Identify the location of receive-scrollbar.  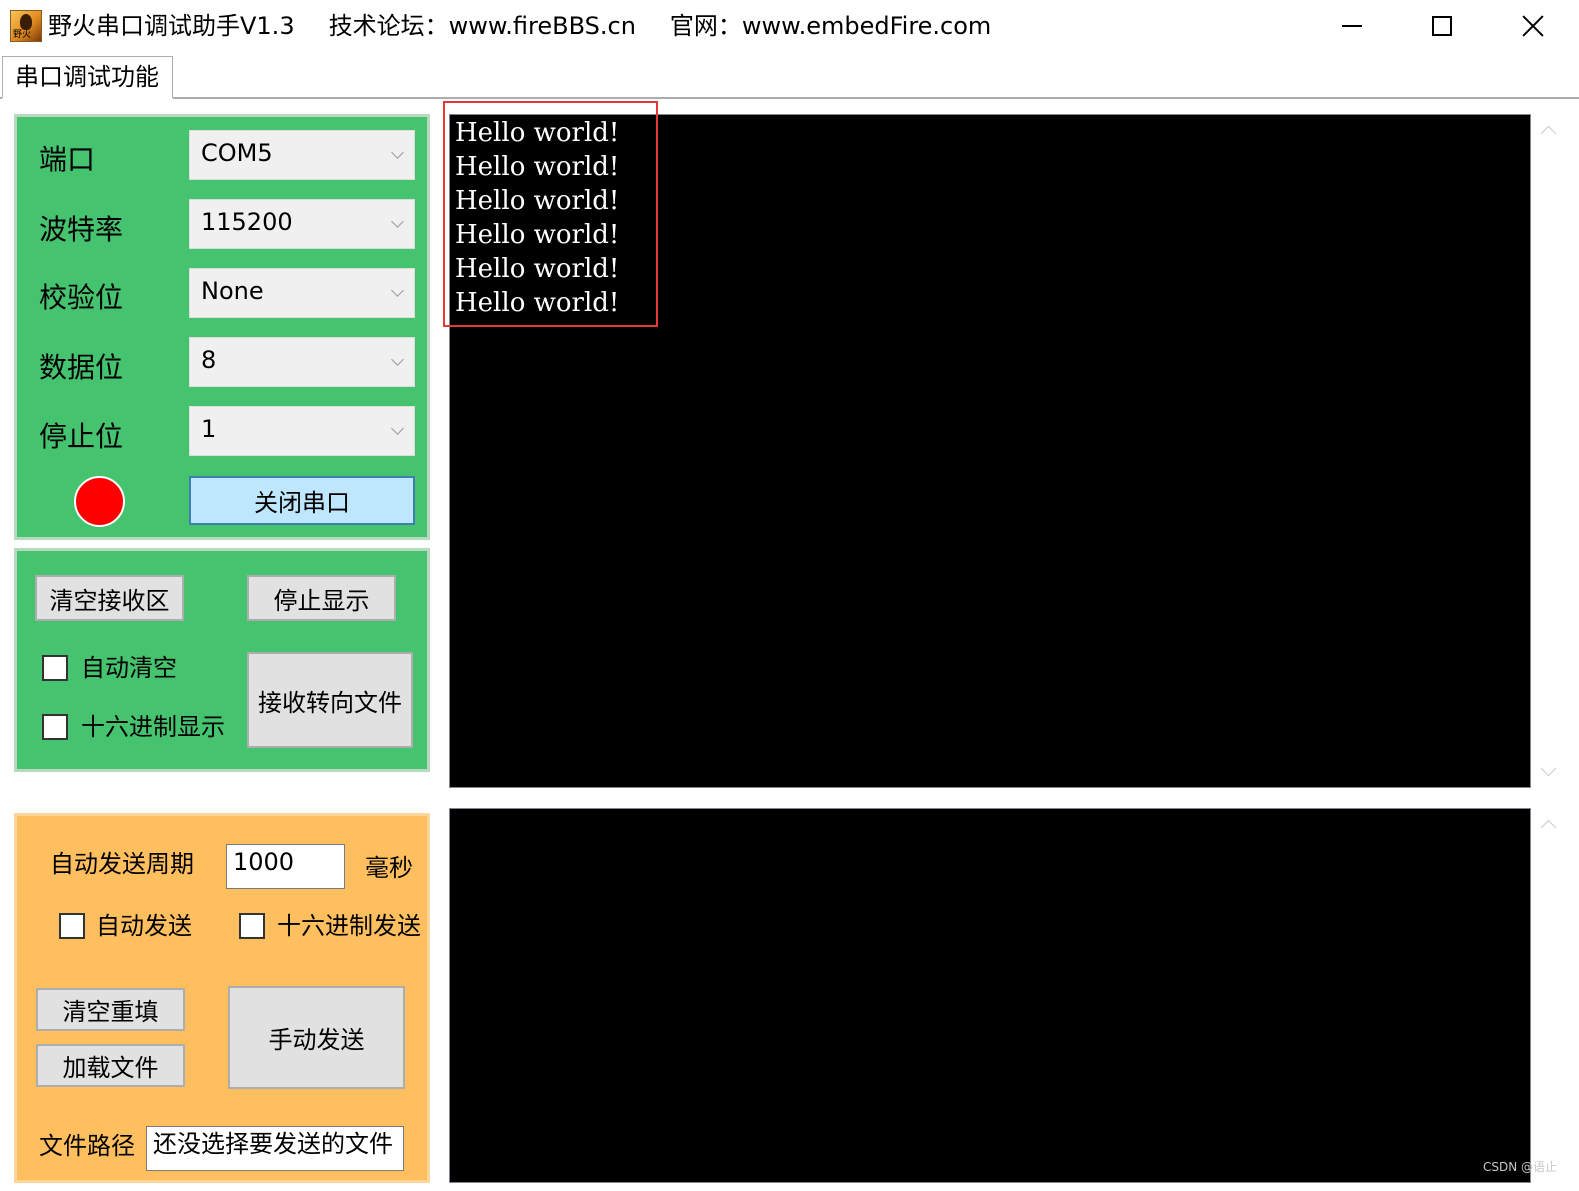
(1548, 451).